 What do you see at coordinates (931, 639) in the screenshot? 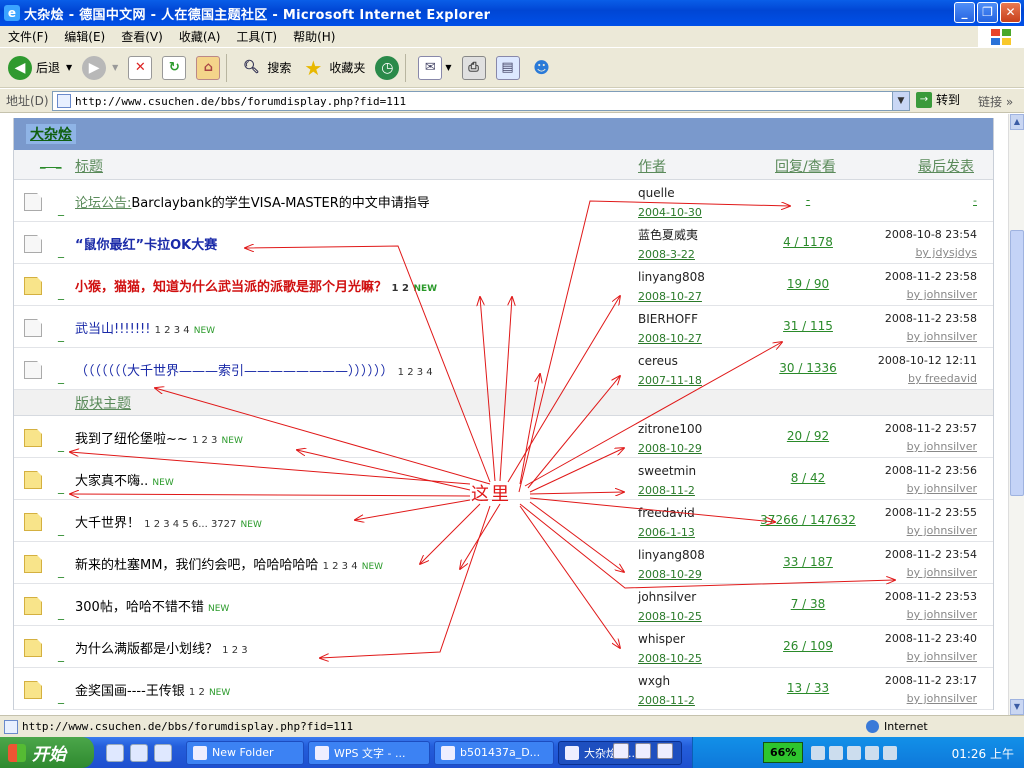
I see `last-post-time: 2008-11-2 23:40` at bounding box center [931, 639].